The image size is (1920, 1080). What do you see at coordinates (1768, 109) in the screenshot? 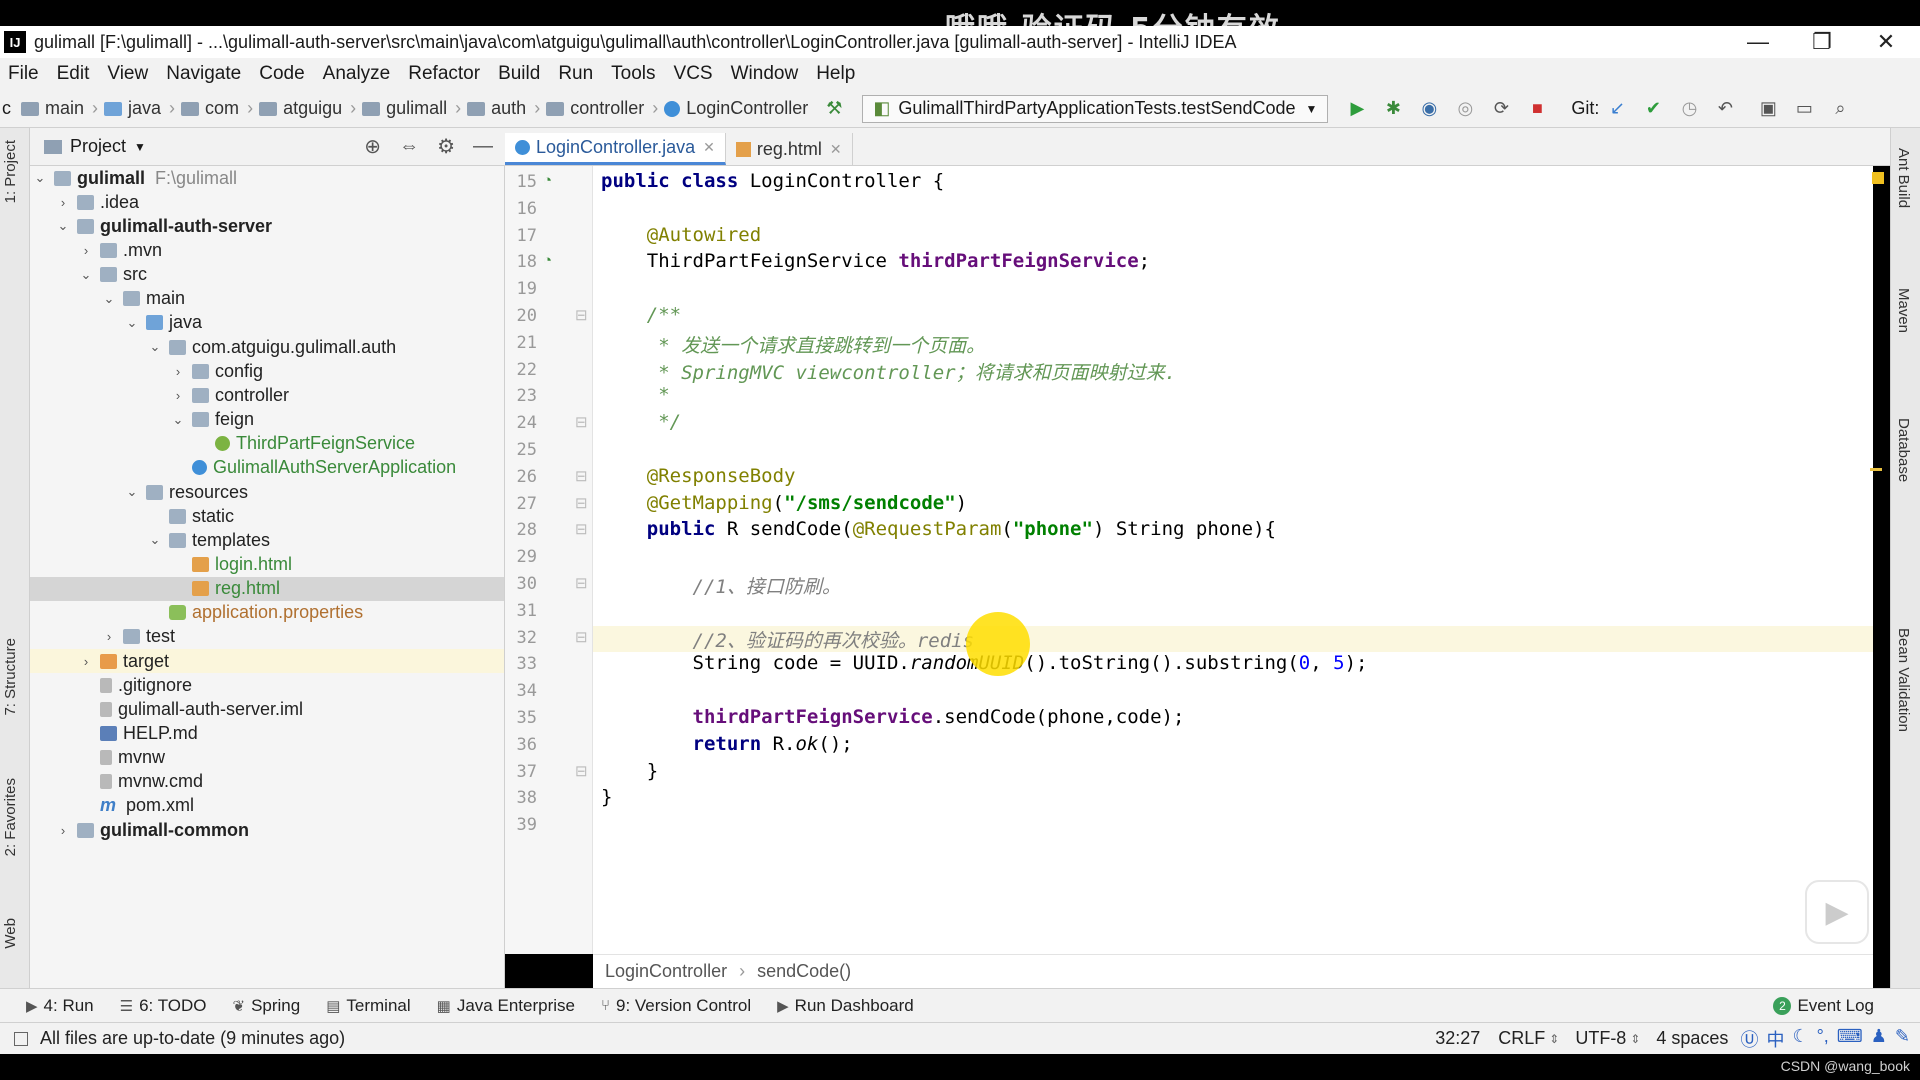
I see `project-structure-icon: ▣` at bounding box center [1768, 109].